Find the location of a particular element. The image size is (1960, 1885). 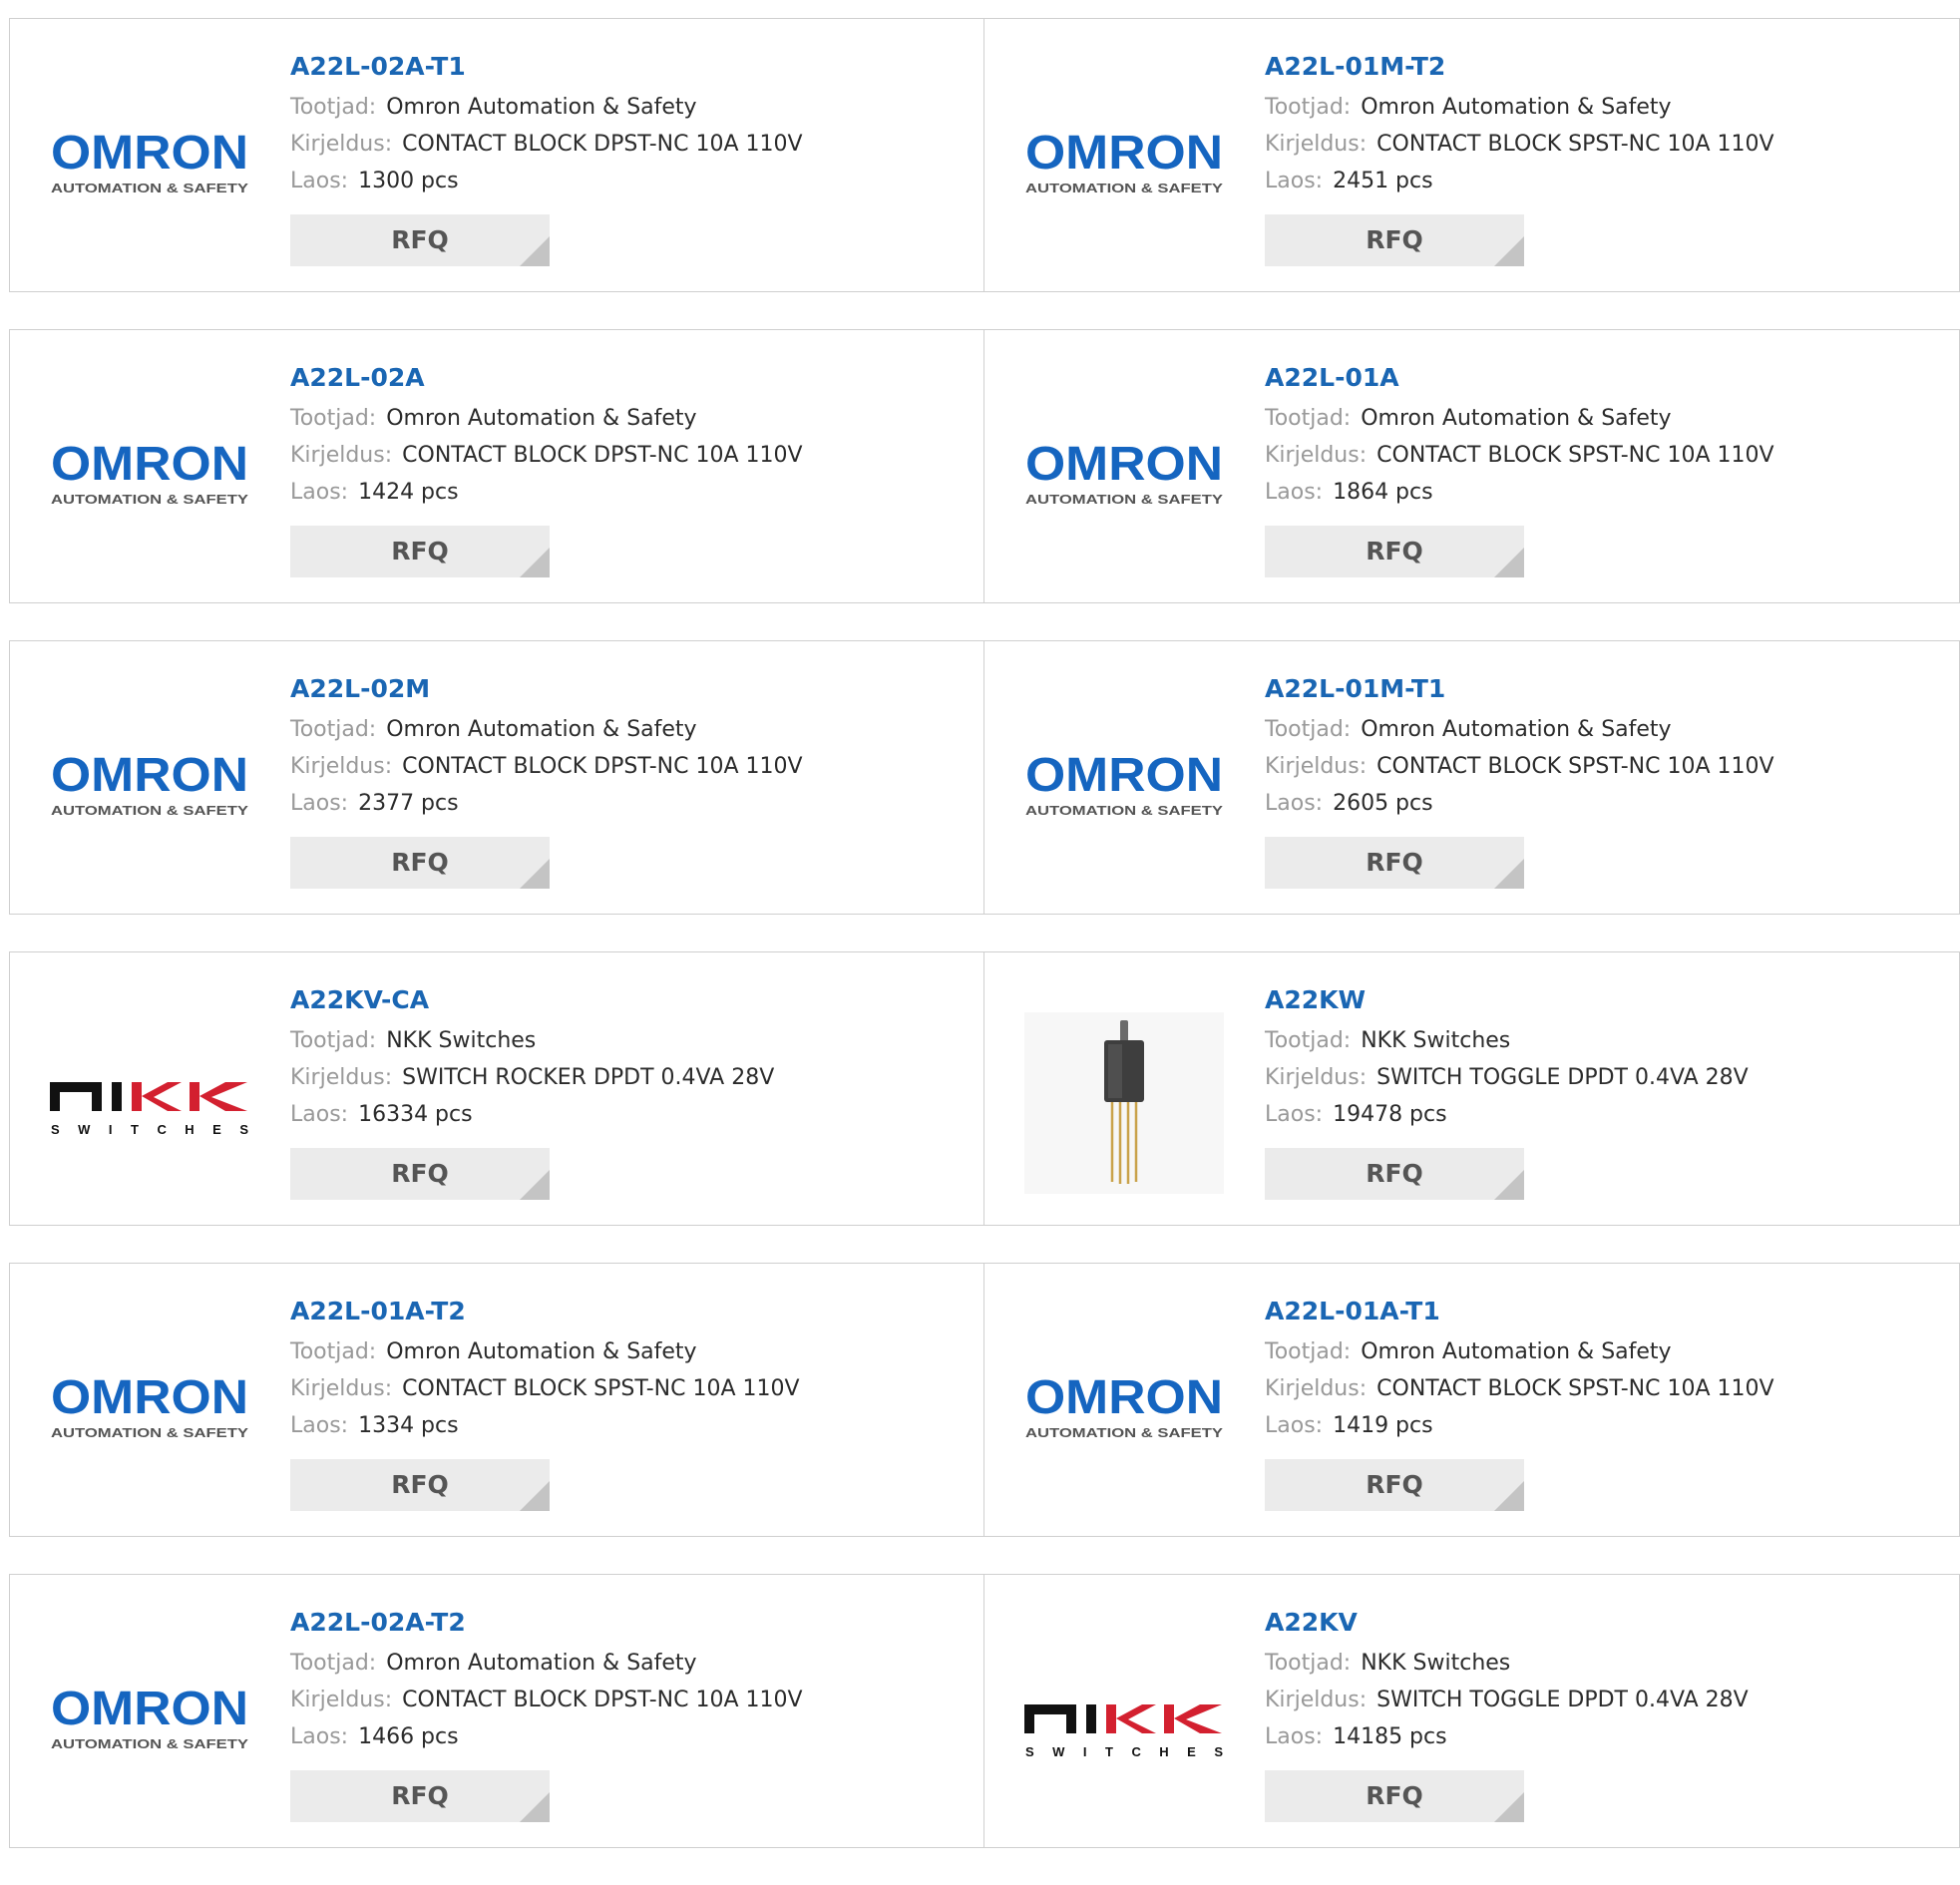

part-number-link: A22KW is located at coordinates (1604, 1000).